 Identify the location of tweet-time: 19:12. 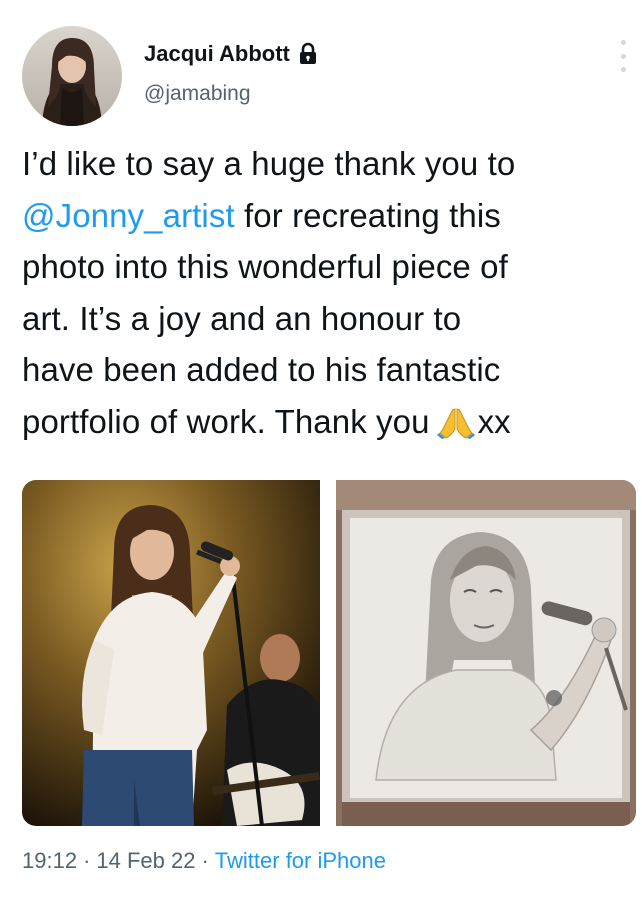
(49, 861).